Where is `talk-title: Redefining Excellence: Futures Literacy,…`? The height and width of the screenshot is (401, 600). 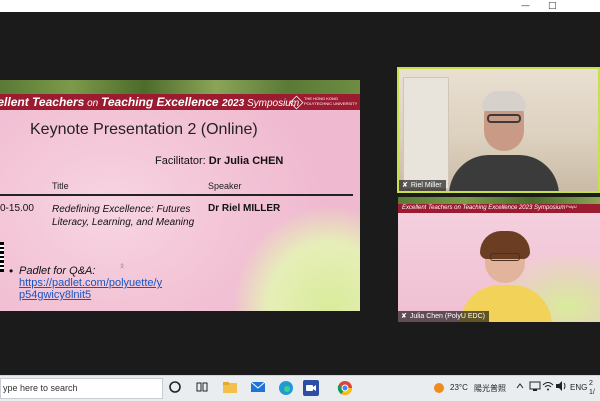 talk-title: Redefining Excellence: Futures Literacy,… is located at coordinates (123, 216).